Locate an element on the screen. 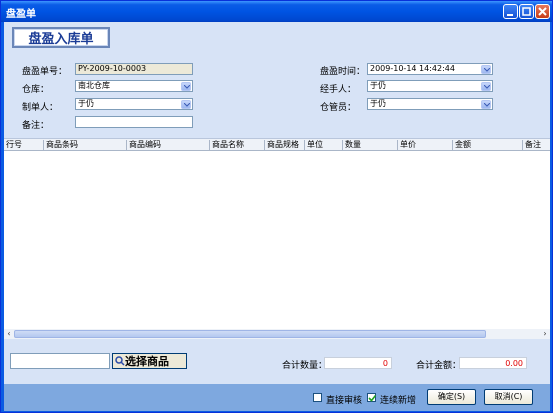  total-qty-label: 合计数量： is located at coordinates (305, 366).